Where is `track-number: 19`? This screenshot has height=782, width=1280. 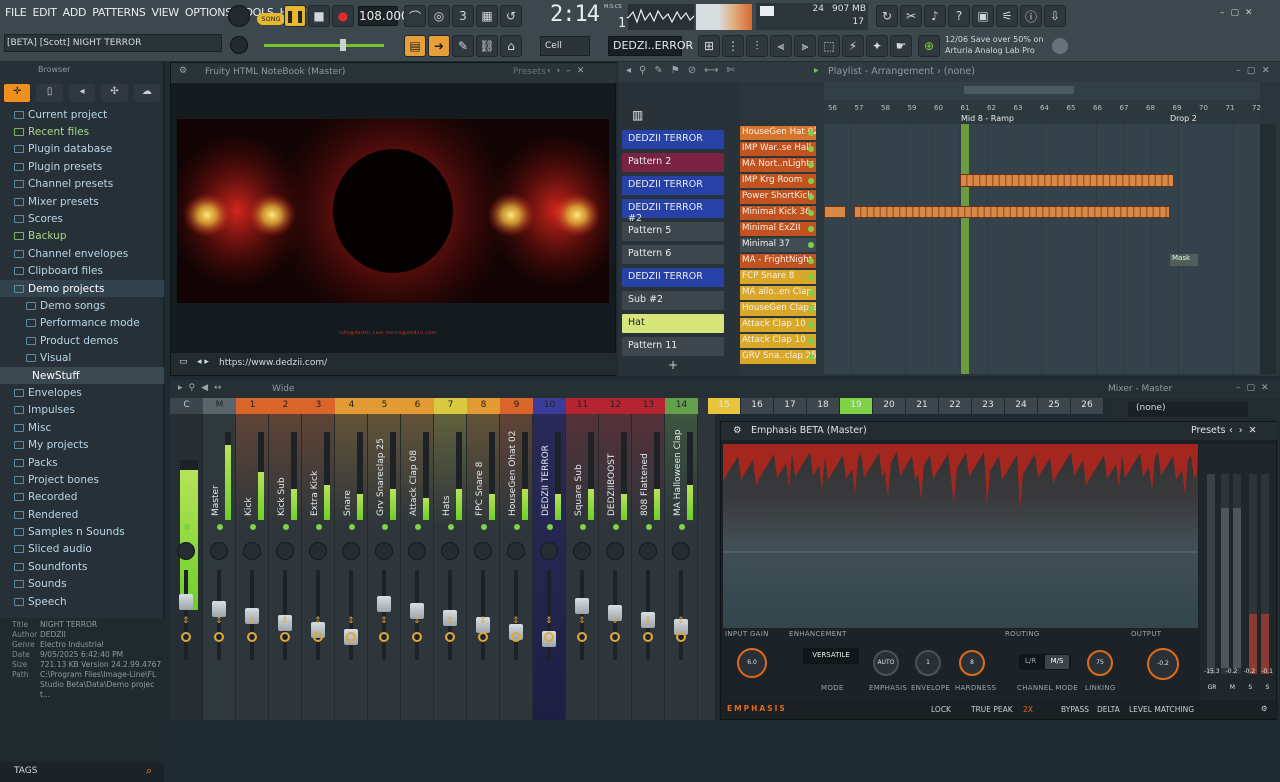 track-number: 19 is located at coordinates (856, 406).